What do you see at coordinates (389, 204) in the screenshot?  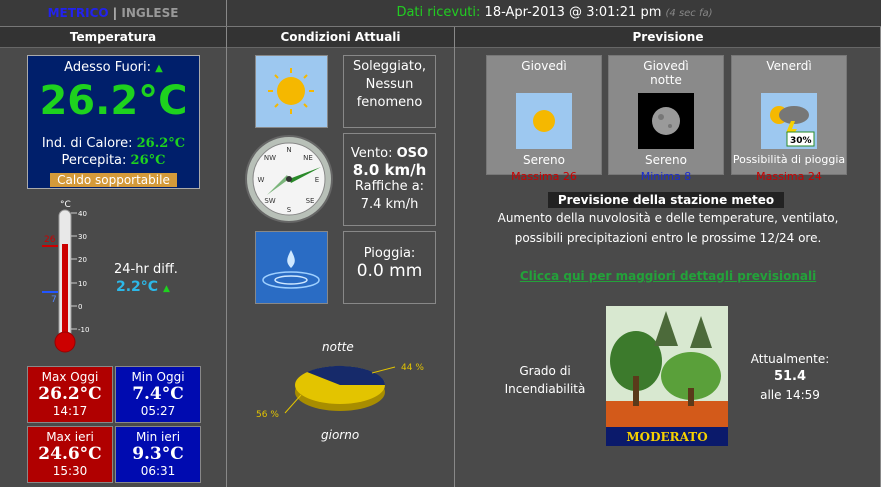 I see `gust-value: 7.4 km/h` at bounding box center [389, 204].